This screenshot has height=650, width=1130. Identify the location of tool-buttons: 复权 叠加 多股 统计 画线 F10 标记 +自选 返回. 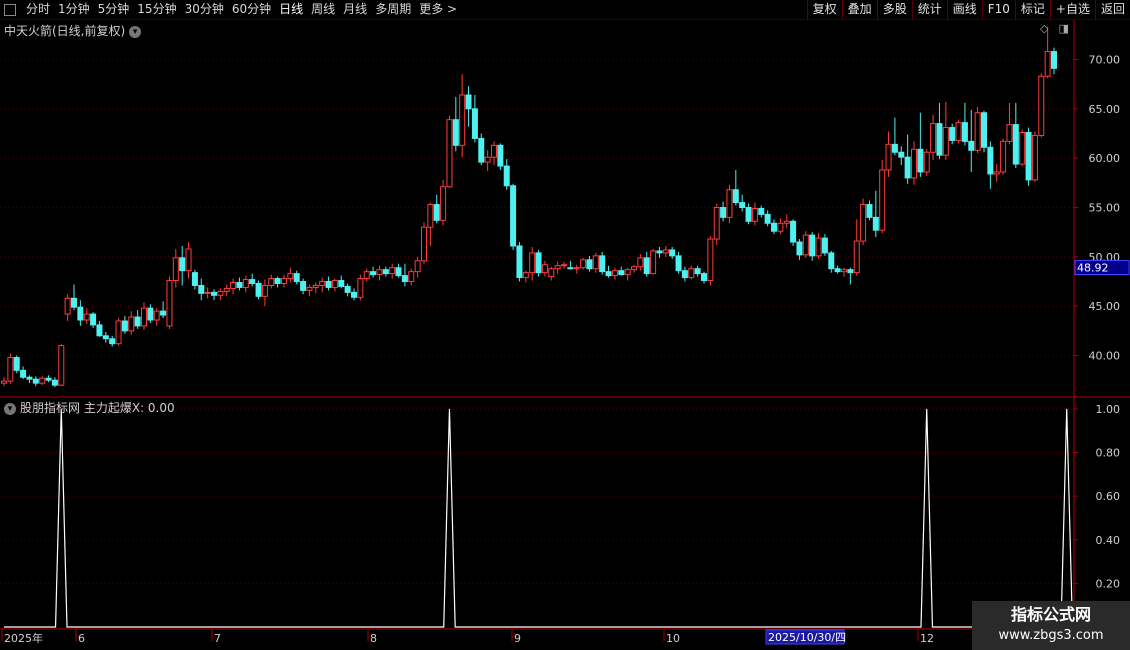
(968, 9).